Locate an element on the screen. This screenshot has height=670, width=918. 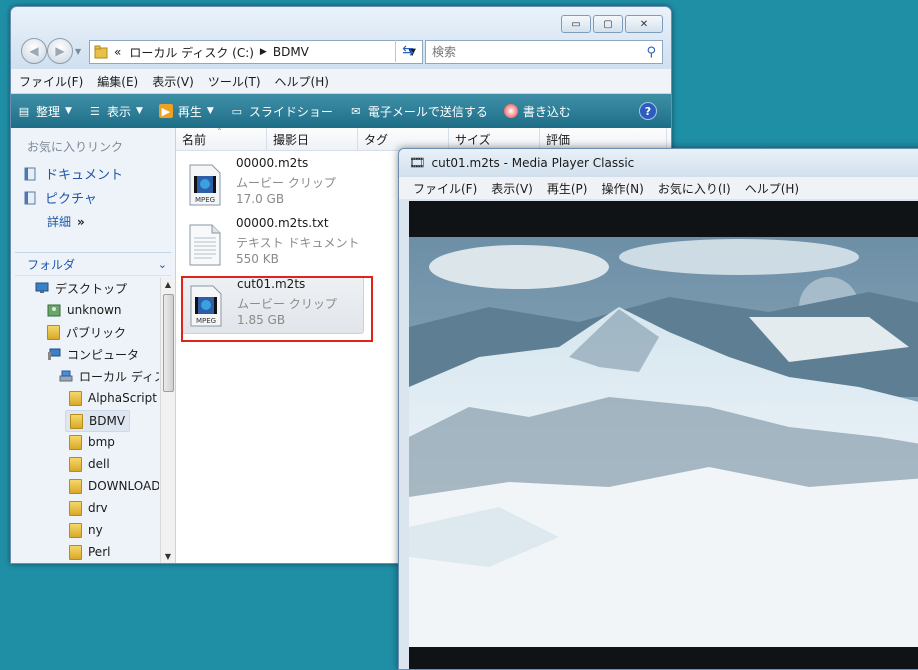
email-button: ✉ 電子メールで送信する is located at coordinates (418, 111).